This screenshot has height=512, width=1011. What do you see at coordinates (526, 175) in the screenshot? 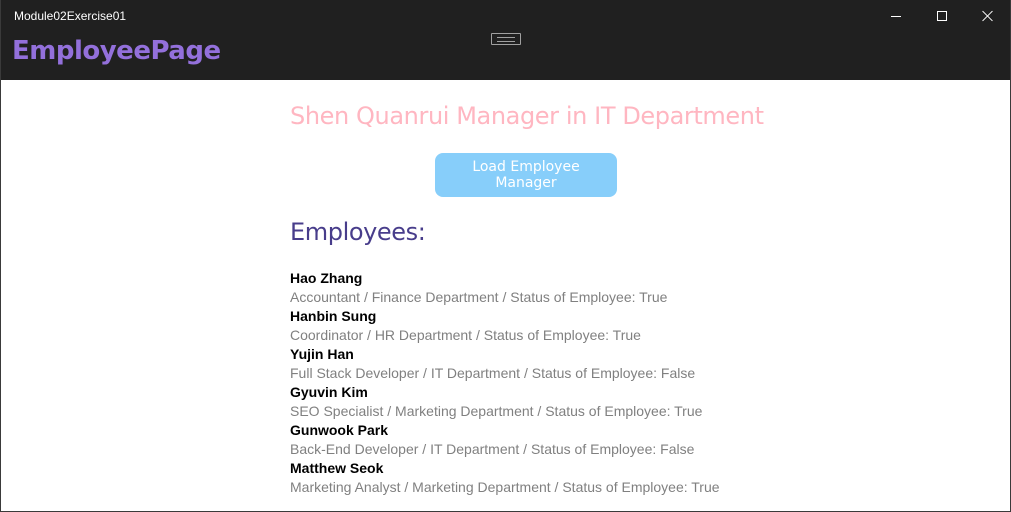
I see `load-employee-manager-button: Load Employee Manager` at bounding box center [526, 175].